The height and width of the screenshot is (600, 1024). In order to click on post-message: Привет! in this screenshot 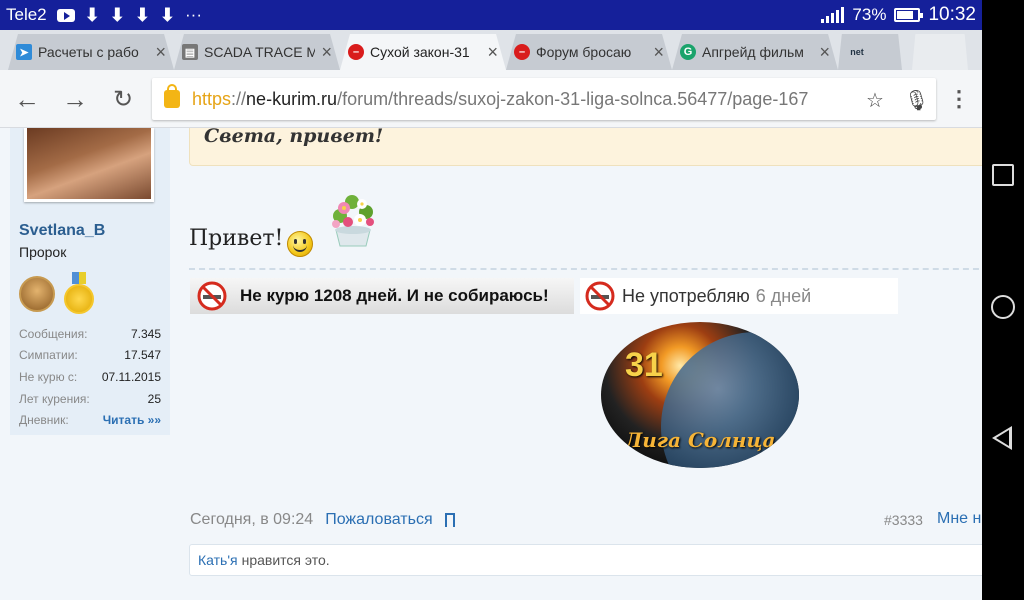, I will do `click(236, 238)`.